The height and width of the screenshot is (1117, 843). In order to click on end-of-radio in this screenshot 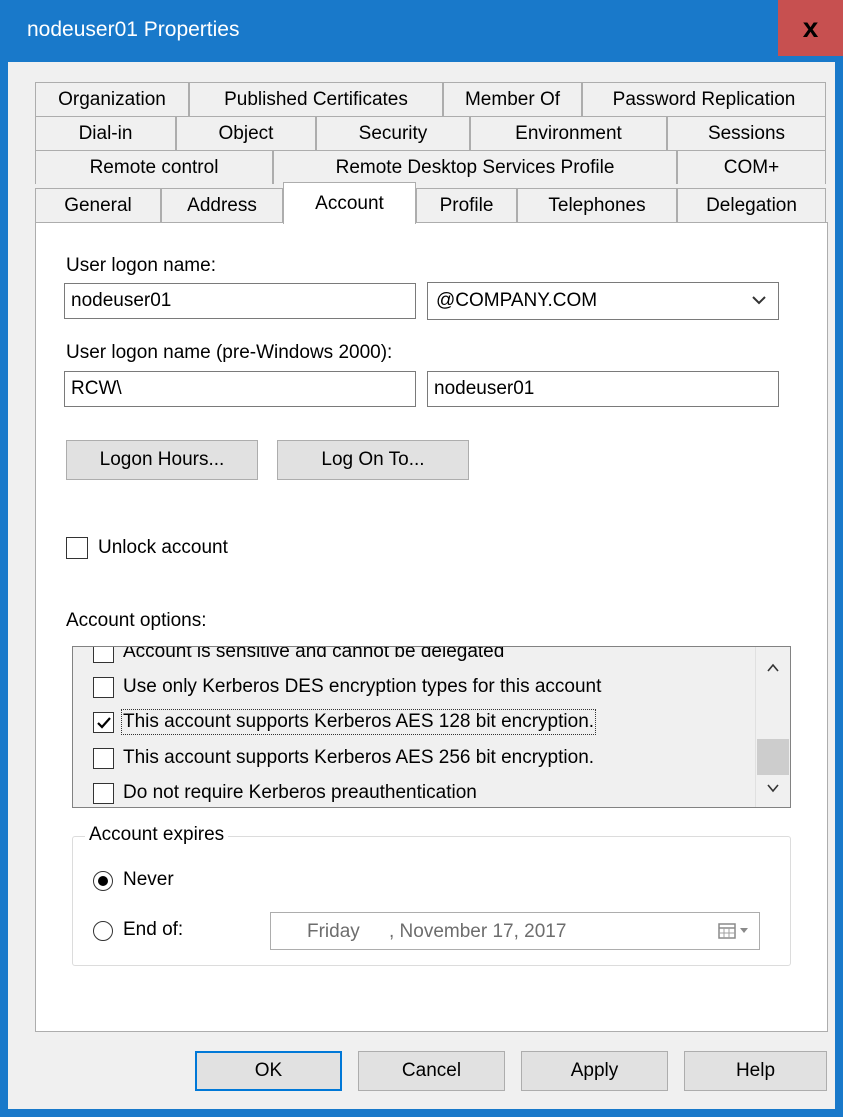, I will do `click(103, 931)`.